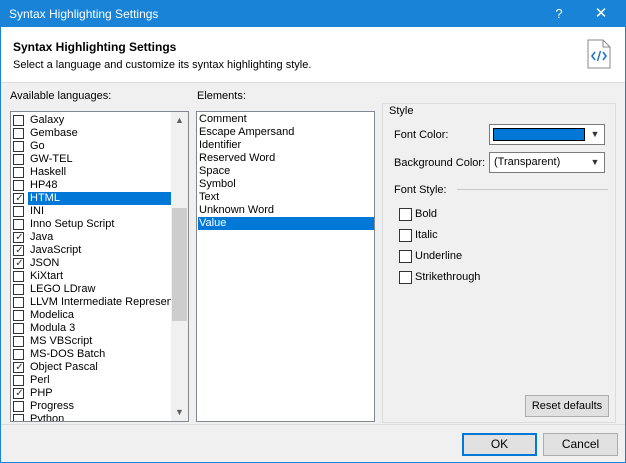  What do you see at coordinates (92, 393) in the screenshot?
I see `list-item: ✓ PHP` at bounding box center [92, 393].